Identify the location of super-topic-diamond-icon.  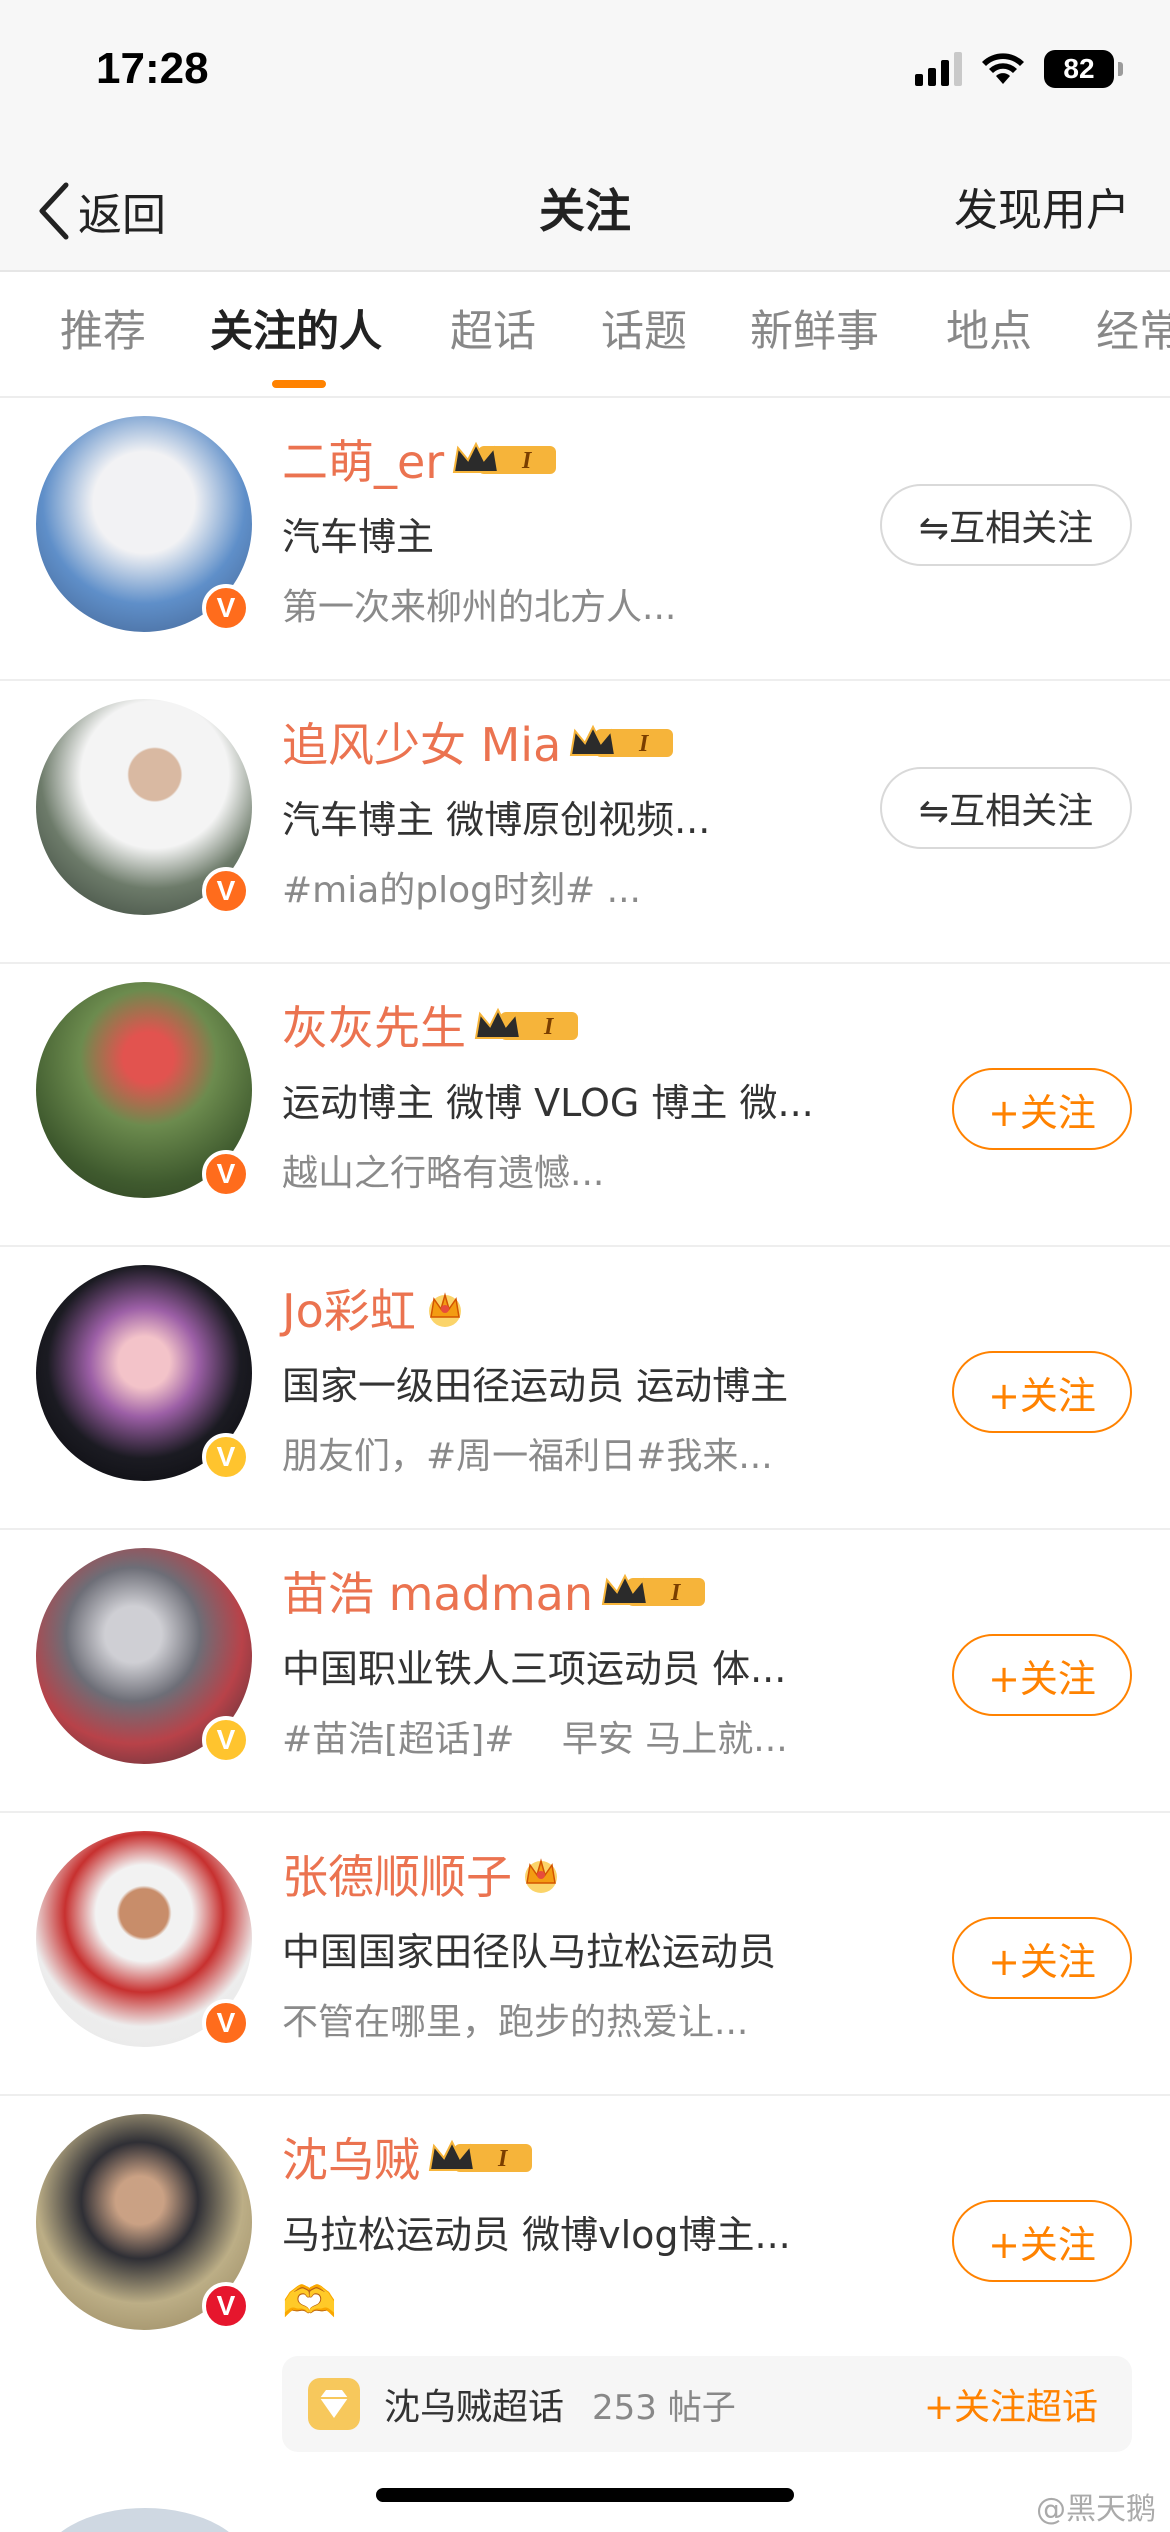
(334, 2404).